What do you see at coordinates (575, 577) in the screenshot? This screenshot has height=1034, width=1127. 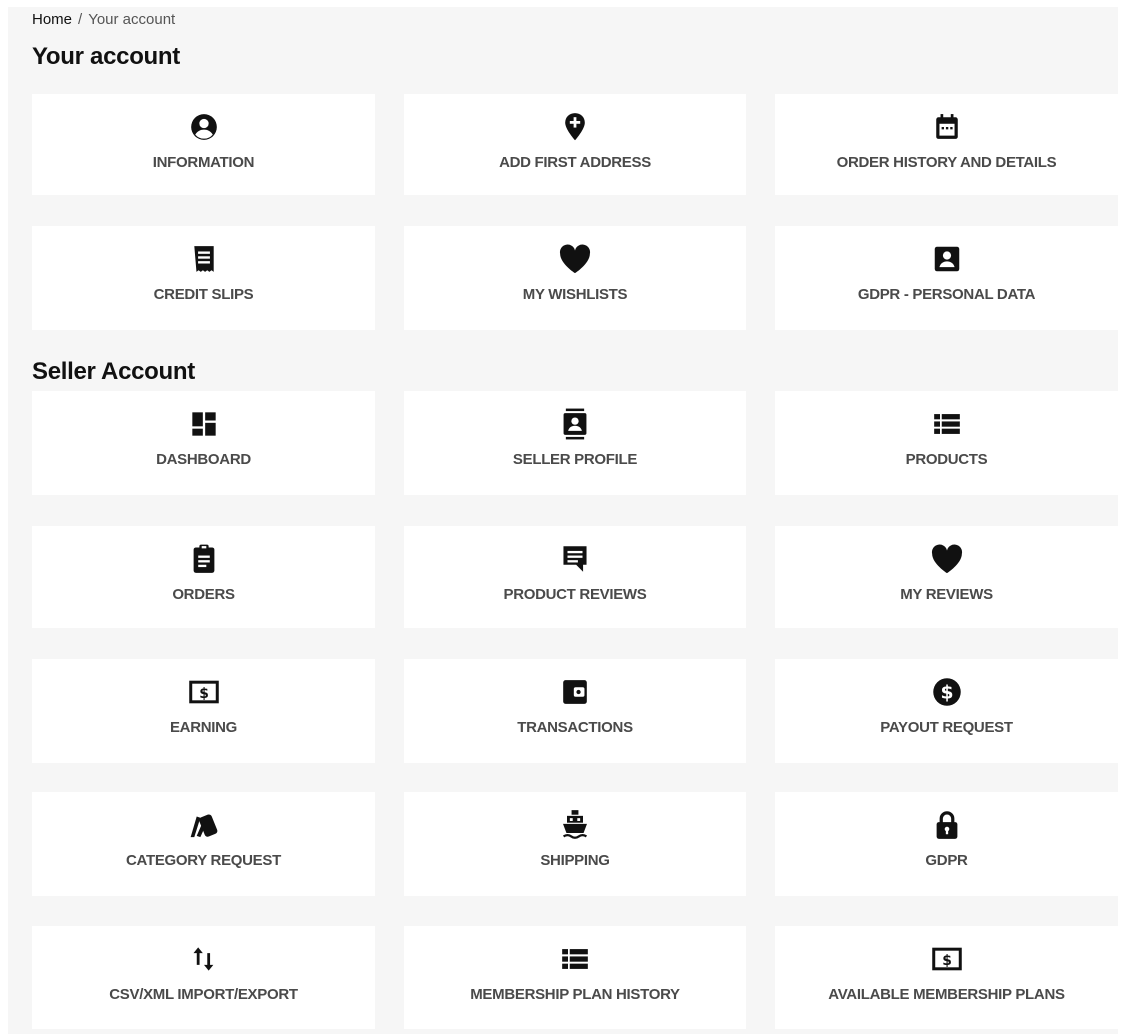 I see `tile-product-reviews: PRODUCT REVIEWS` at bounding box center [575, 577].